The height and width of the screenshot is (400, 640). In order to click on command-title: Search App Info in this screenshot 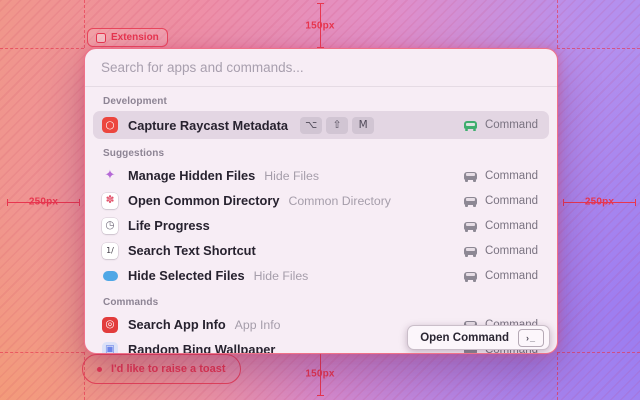, I will do `click(177, 324)`.